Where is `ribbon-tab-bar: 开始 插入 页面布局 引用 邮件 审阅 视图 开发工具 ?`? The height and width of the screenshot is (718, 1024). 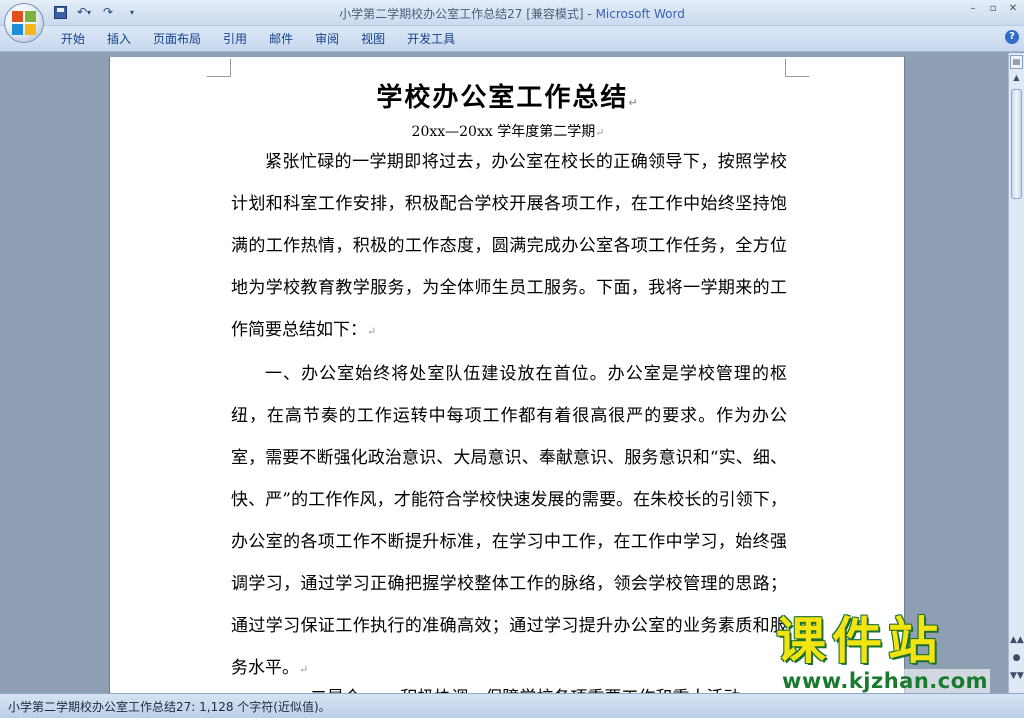
ribbon-tab-bar: 开始 插入 页面布局 引用 邮件 审阅 视图 开发工具 ? is located at coordinates (512, 39).